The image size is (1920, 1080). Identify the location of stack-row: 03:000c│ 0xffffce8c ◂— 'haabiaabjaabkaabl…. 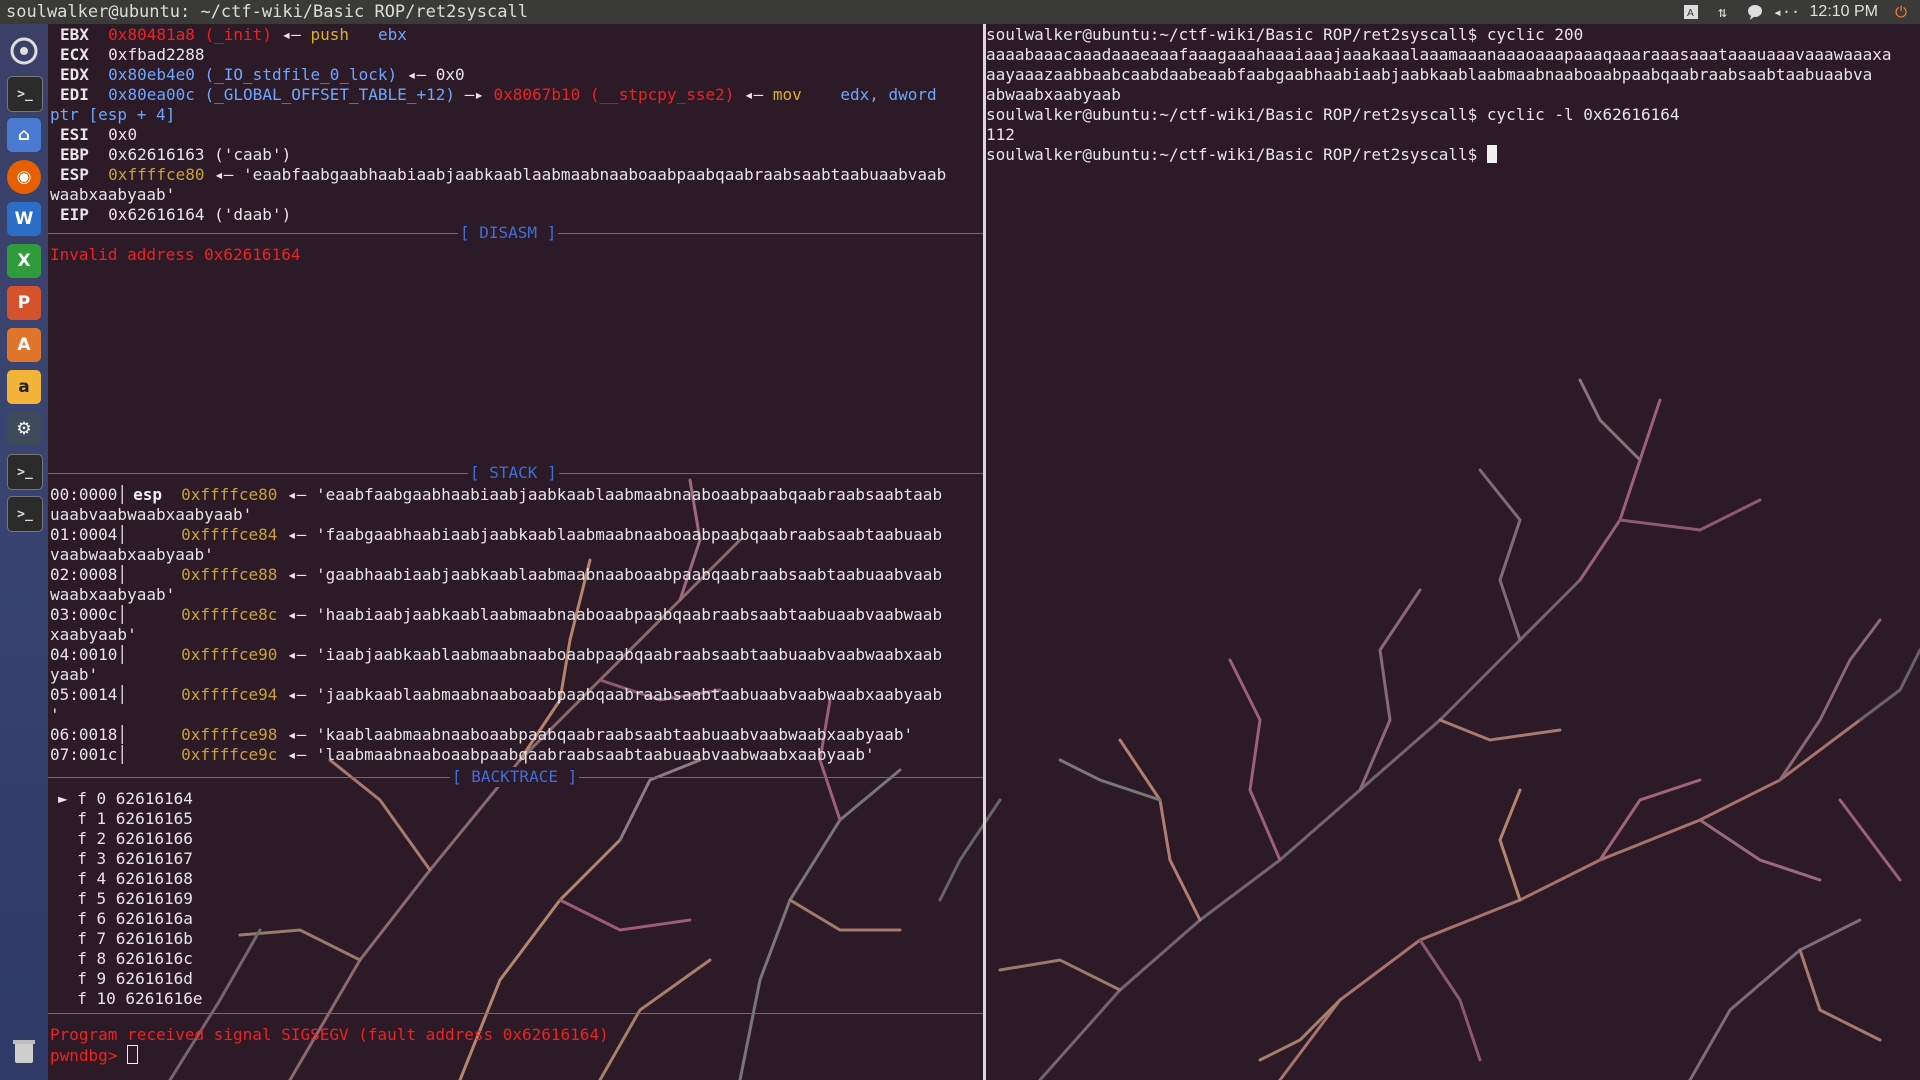
(496, 614).